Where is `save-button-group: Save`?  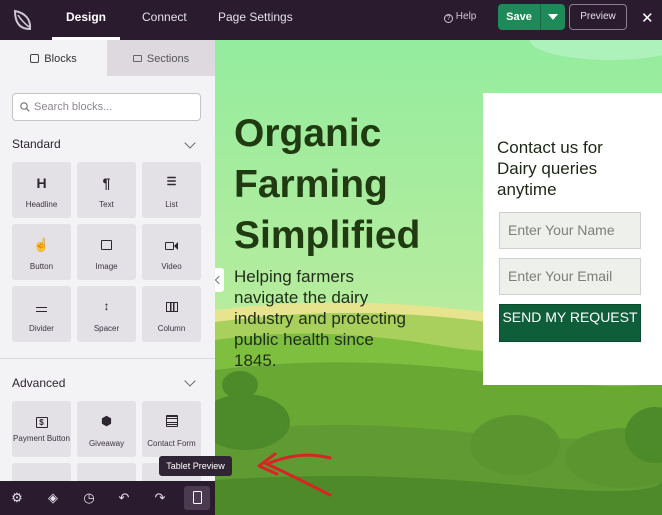 save-button-group: Save is located at coordinates (531, 17).